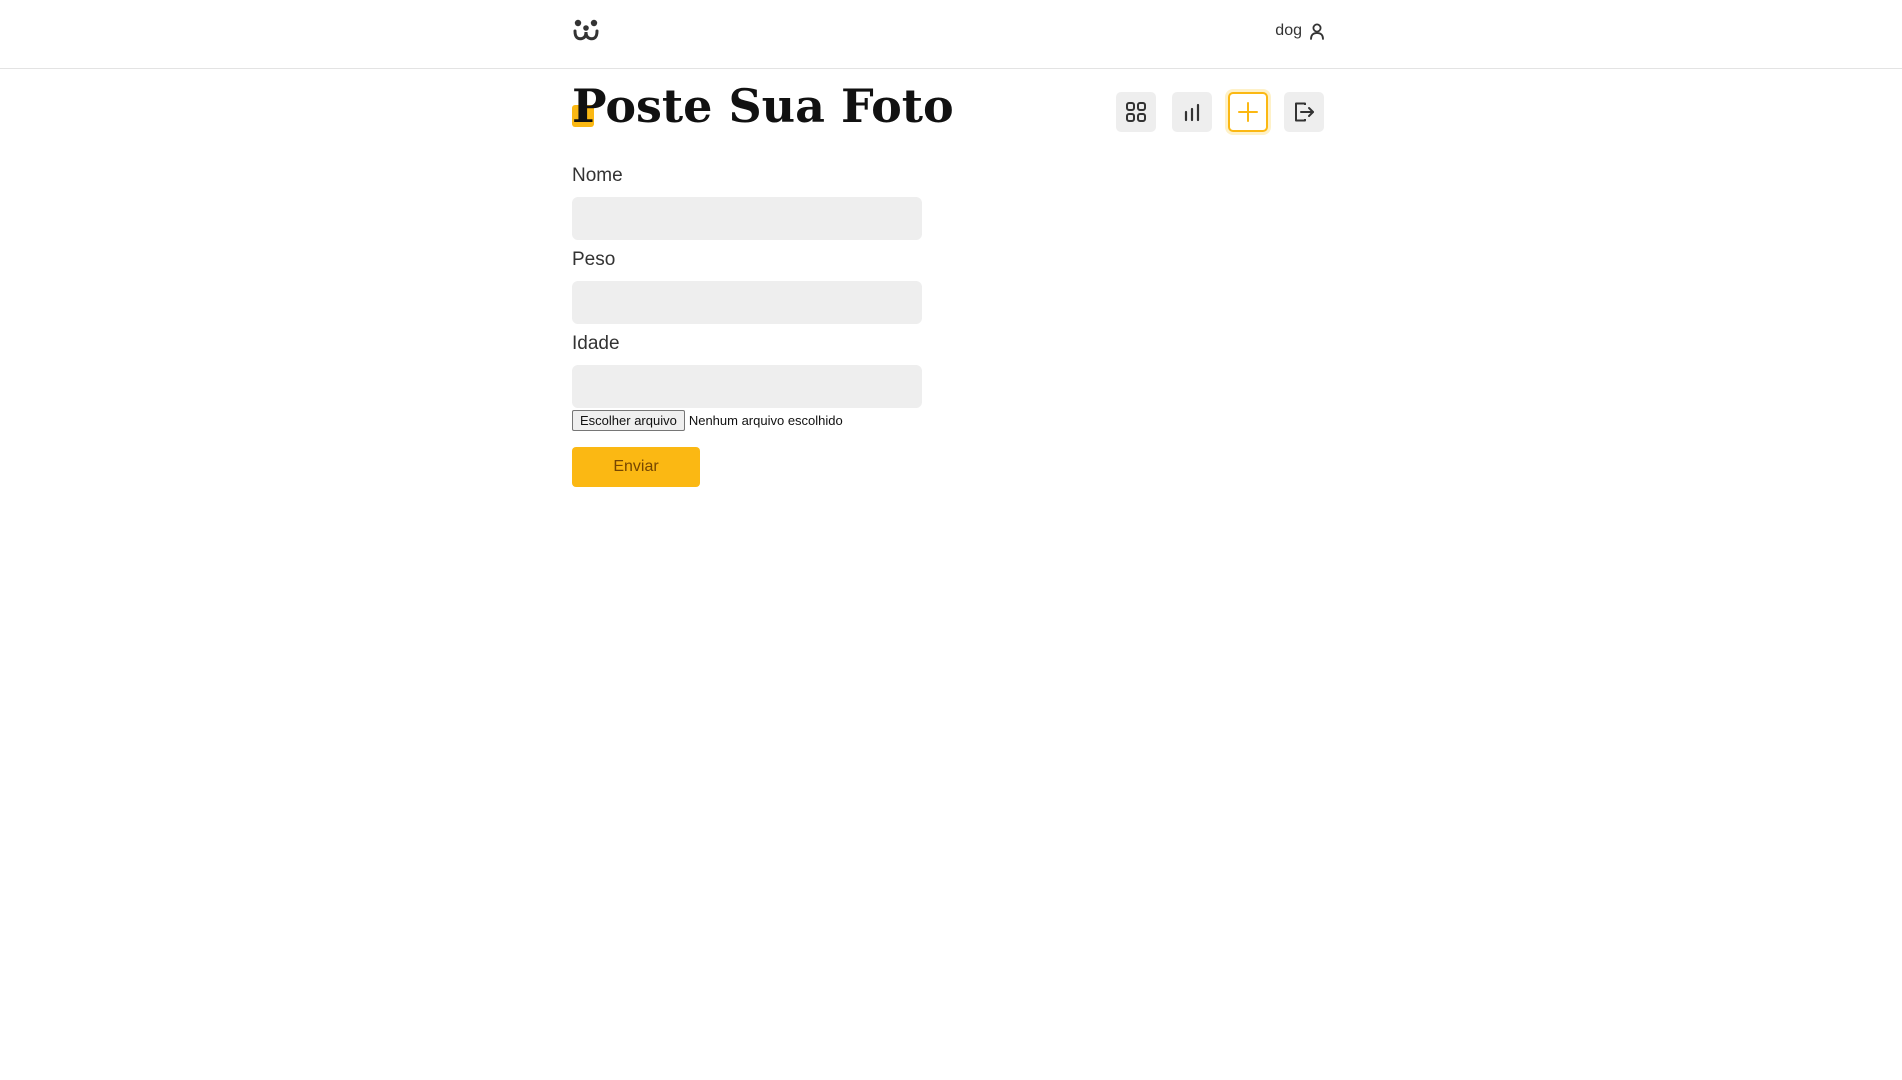 This screenshot has height=1080, width=1902. What do you see at coordinates (636, 467) in the screenshot?
I see `submit-button: Enviar` at bounding box center [636, 467].